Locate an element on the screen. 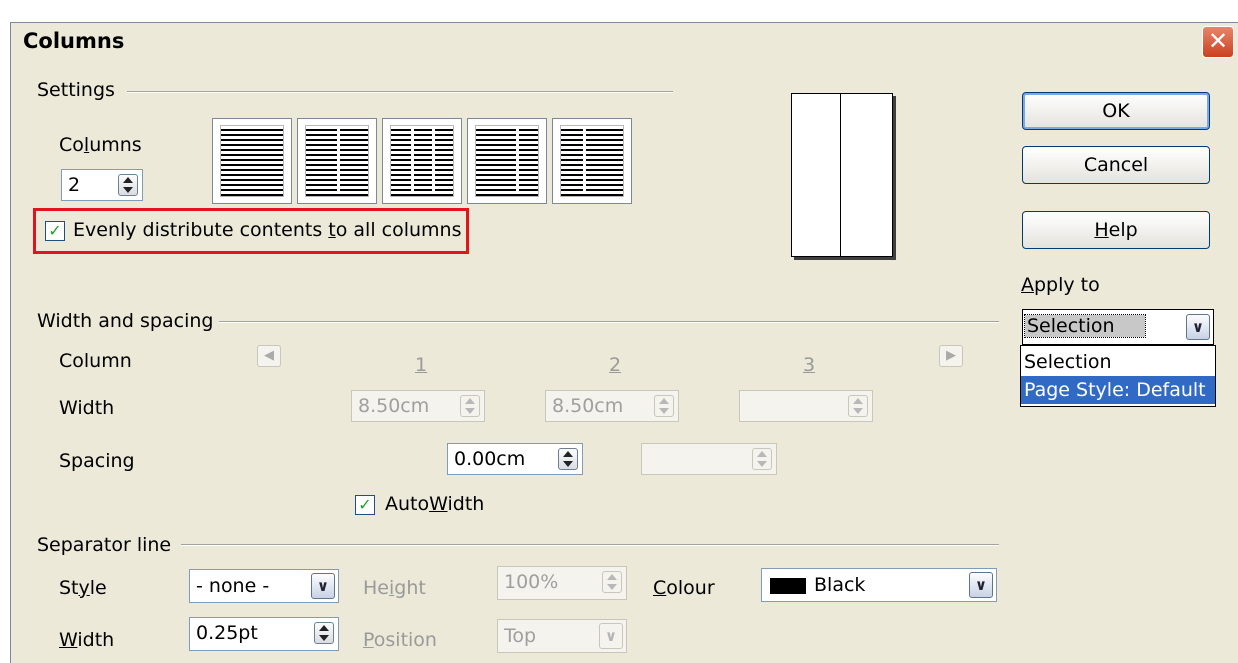 Image resolution: width=1238 pixels, height=663 pixels. three-column-layout-icon is located at coordinates (422, 161).